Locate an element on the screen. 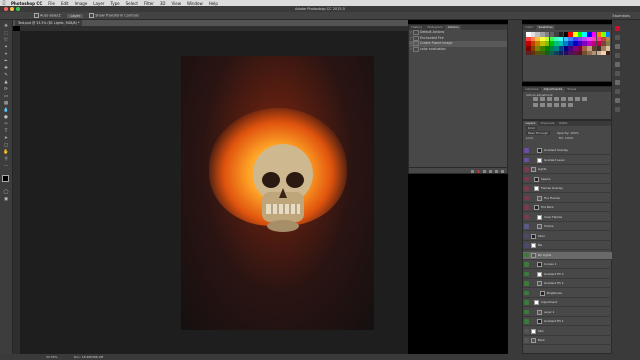  tab-swatches: Swatches is located at coordinates (545, 27).